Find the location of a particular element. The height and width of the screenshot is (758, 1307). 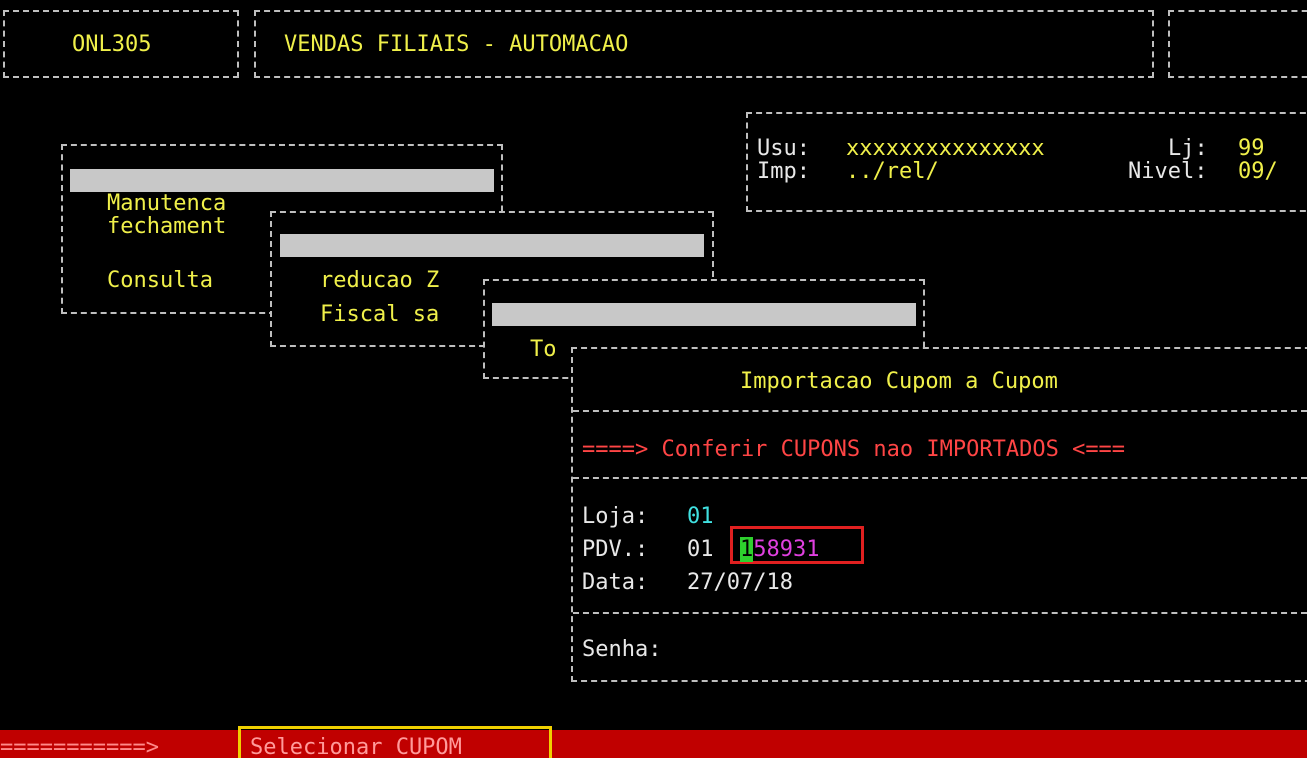

dialog-title: Importacao Cupom a Cupom is located at coordinates (899, 381).